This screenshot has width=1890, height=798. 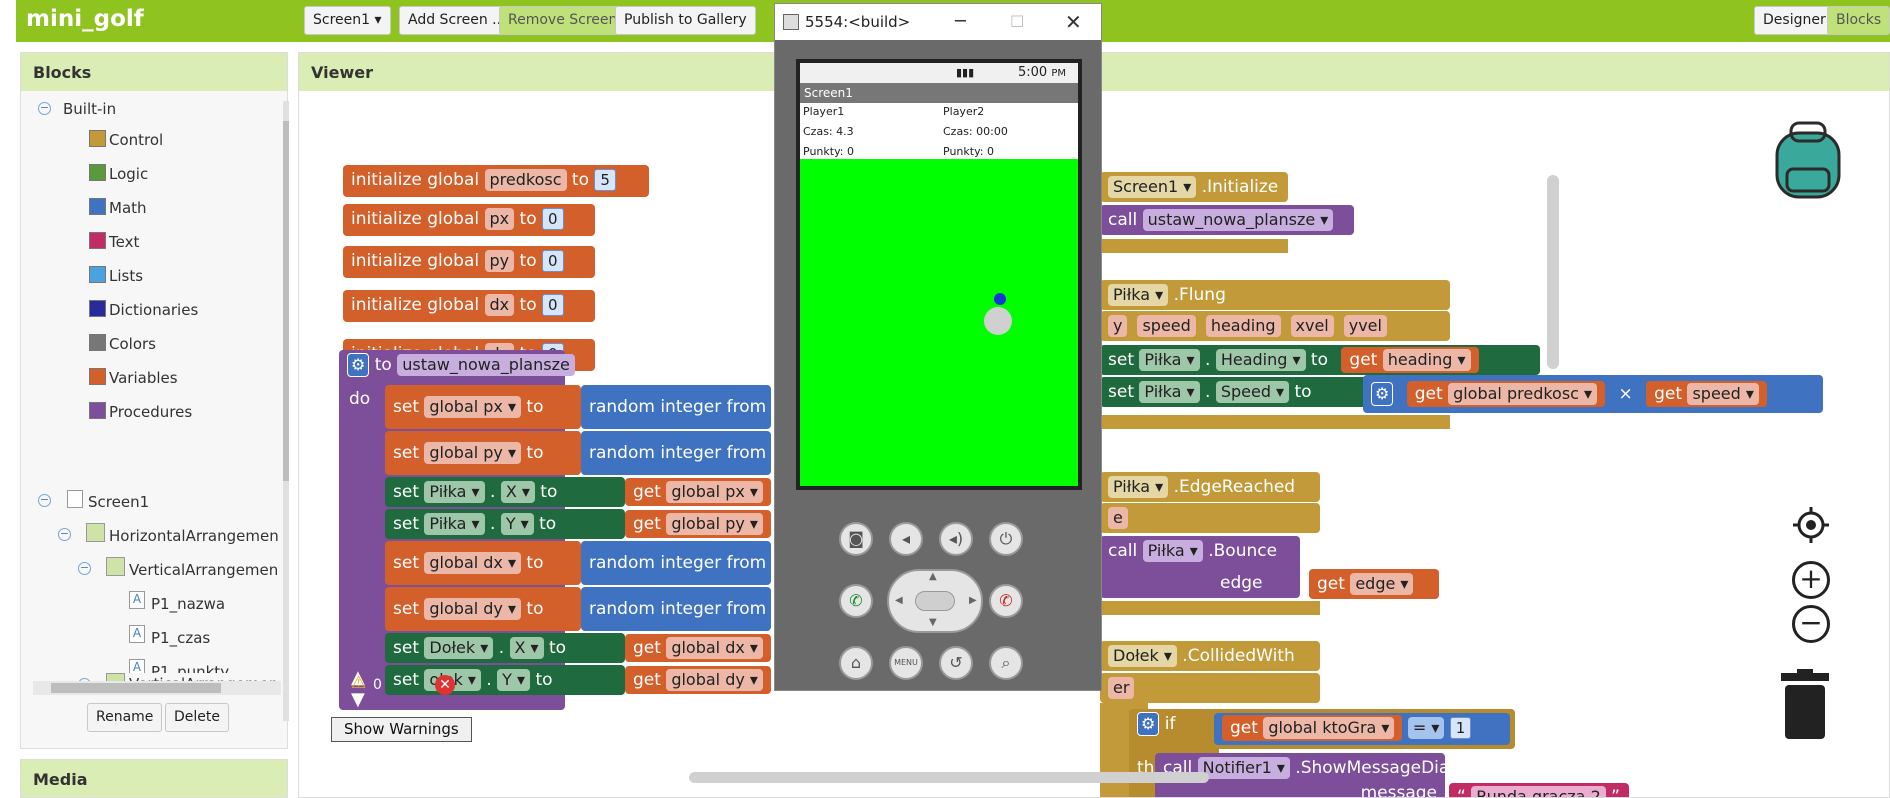 I want to click on get-val: global py ▾, so click(x=714, y=524).